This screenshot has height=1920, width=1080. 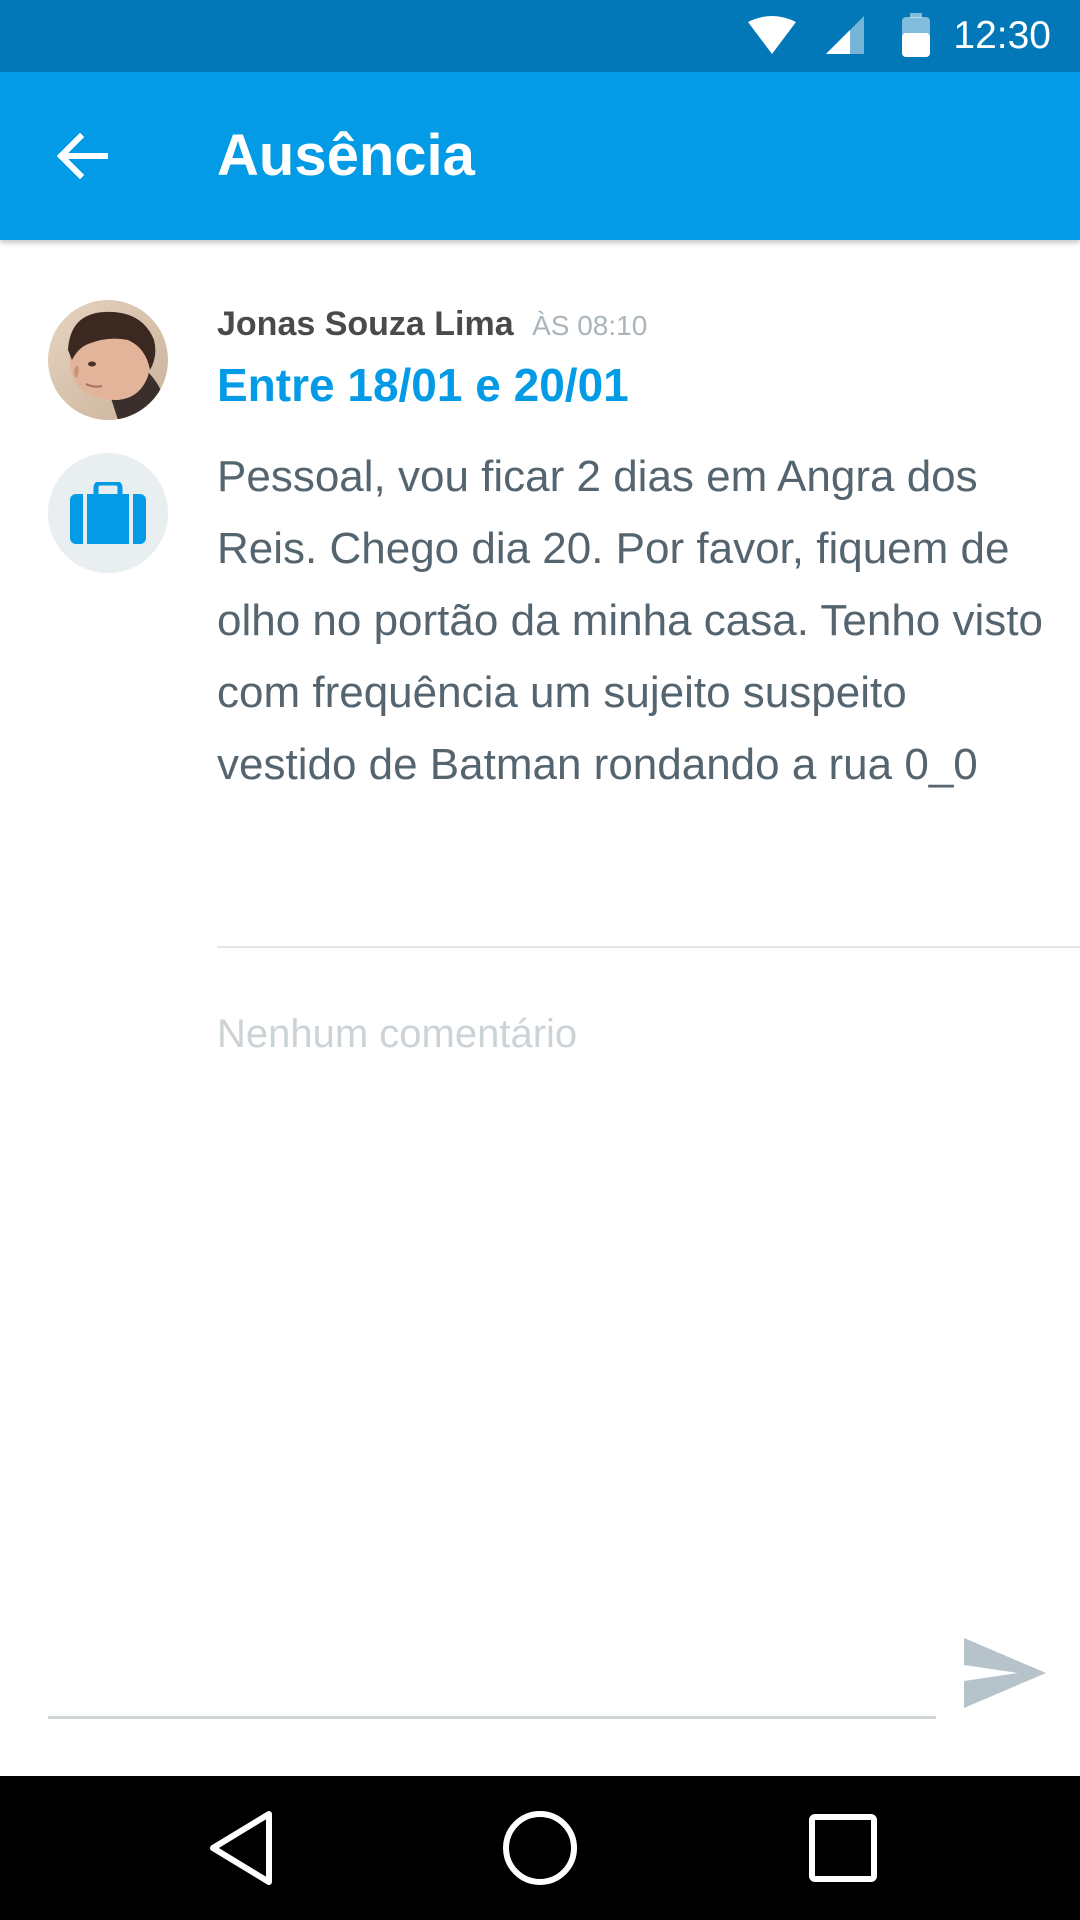 I want to click on divider, so click(x=648, y=947).